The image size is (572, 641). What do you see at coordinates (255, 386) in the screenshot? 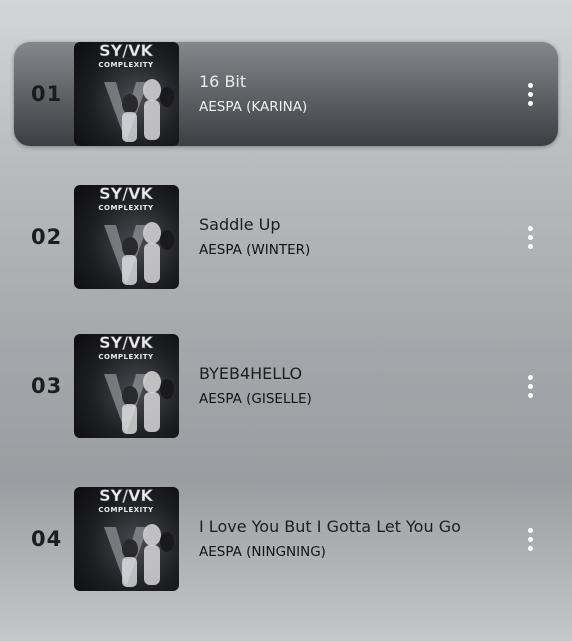
I see `track-info: BYEB4HELLO AESPA (GISELLE)` at bounding box center [255, 386].